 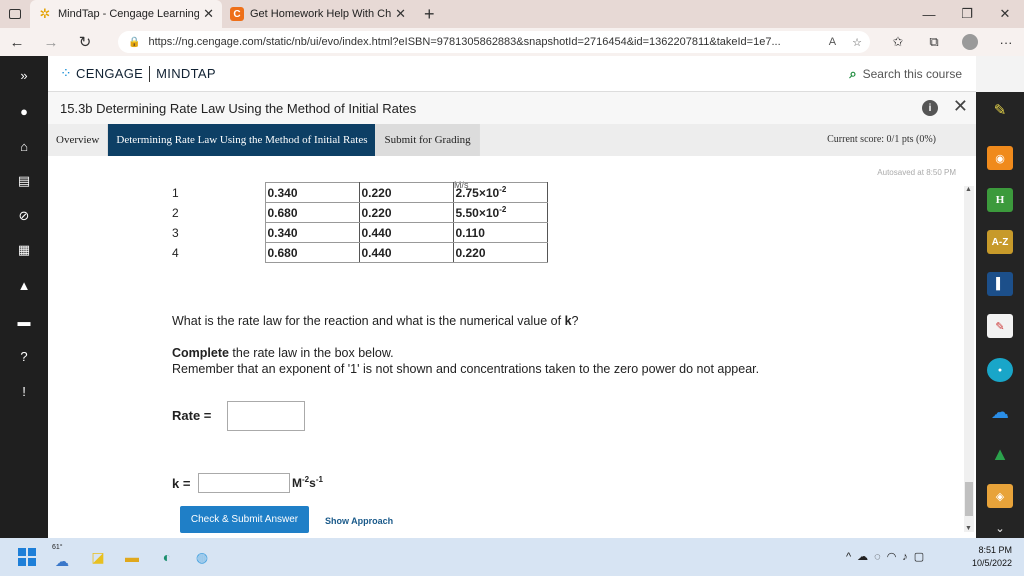 I want to click on rate-exponent: -2, so click(x=503, y=209).